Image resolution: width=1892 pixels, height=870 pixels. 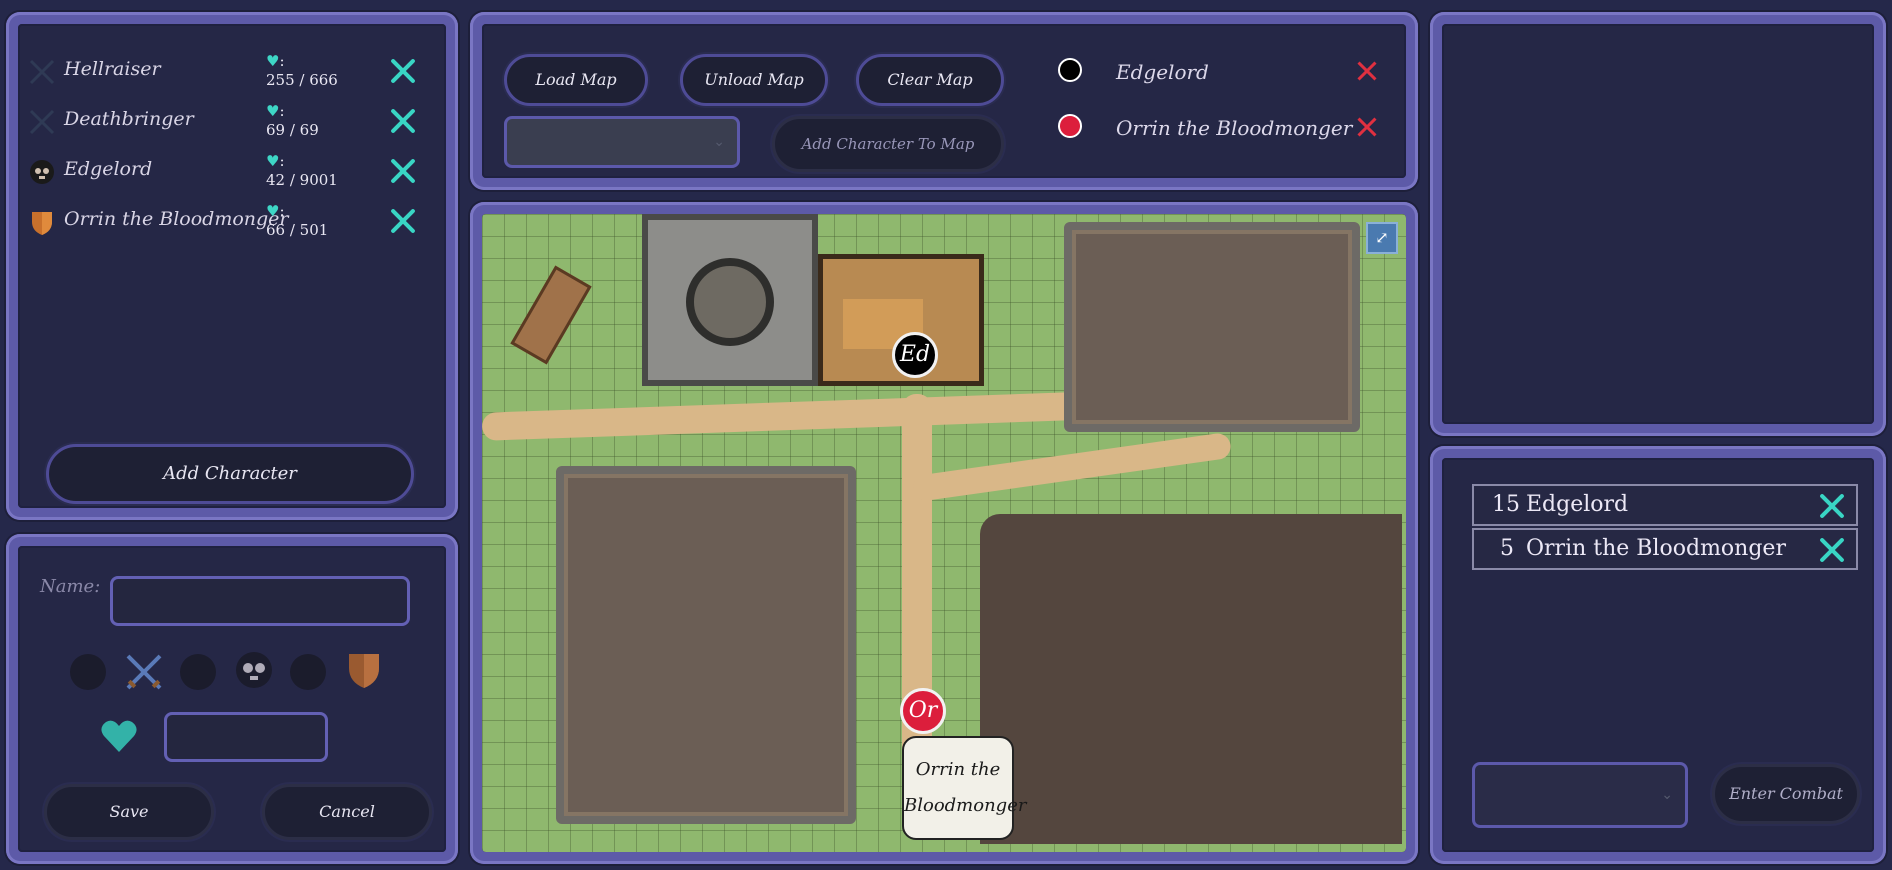 I want to click on heart-icon, so click(x=119, y=736).